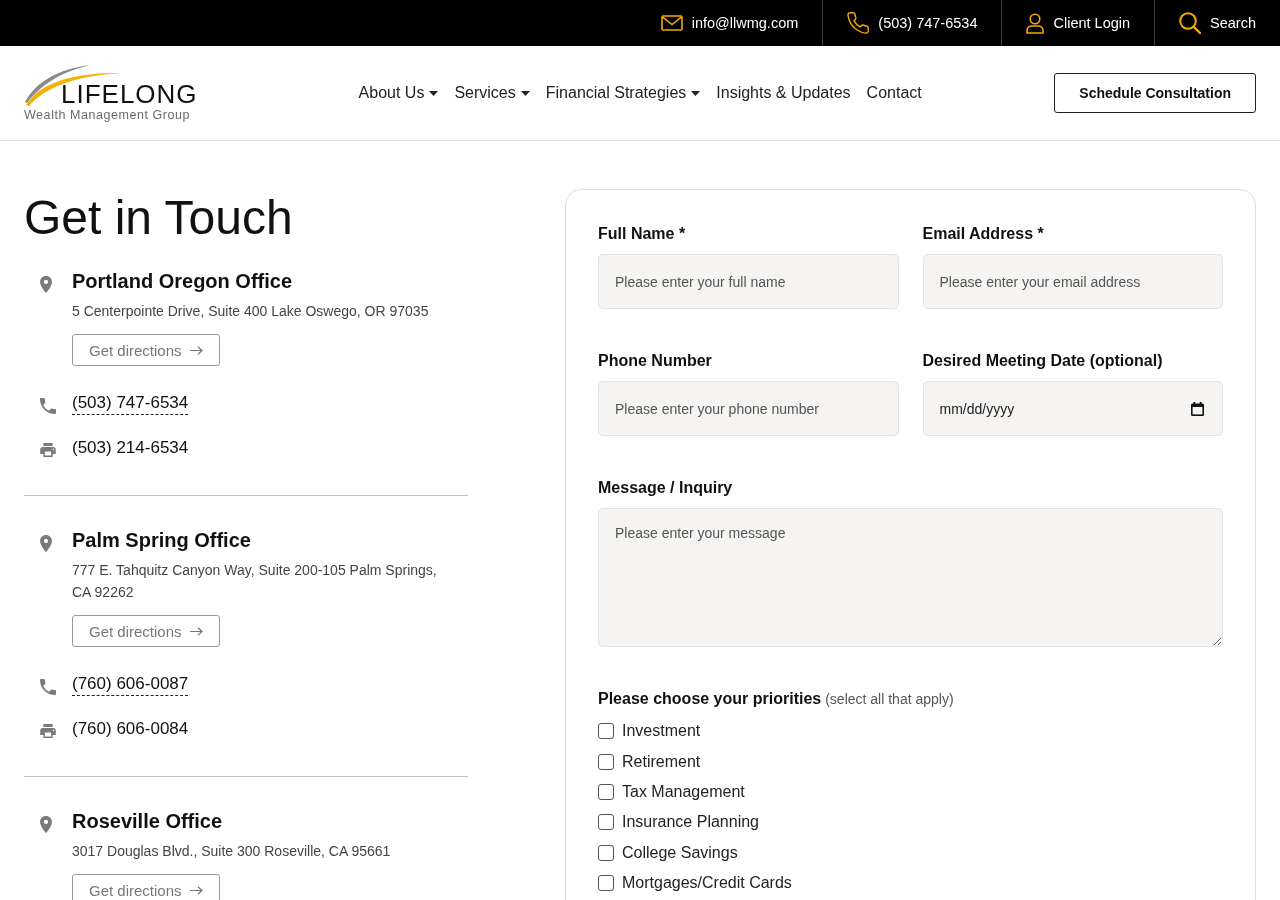  I want to click on option-label: College Savings, so click(680, 852).